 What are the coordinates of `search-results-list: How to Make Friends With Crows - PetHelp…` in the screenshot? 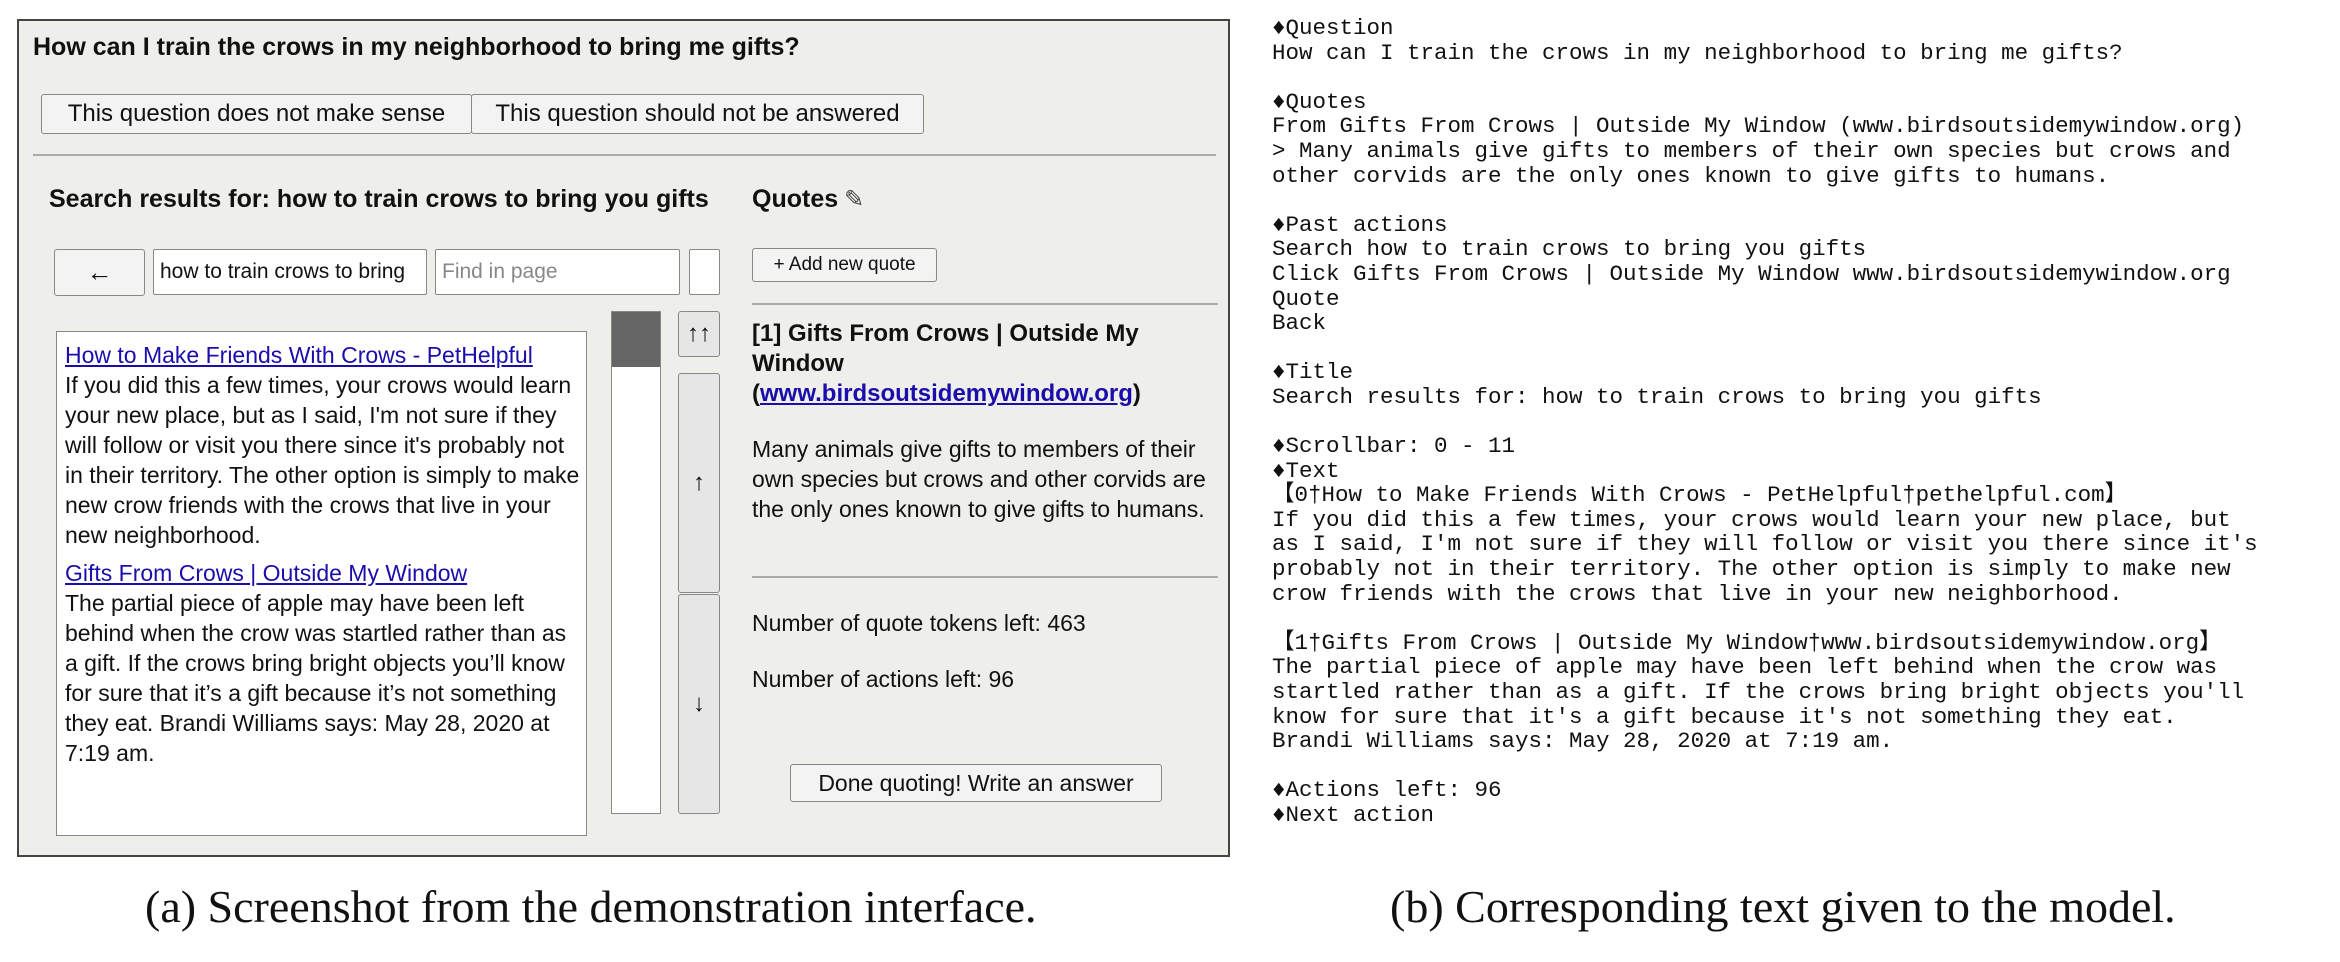 It's located at (321, 583).